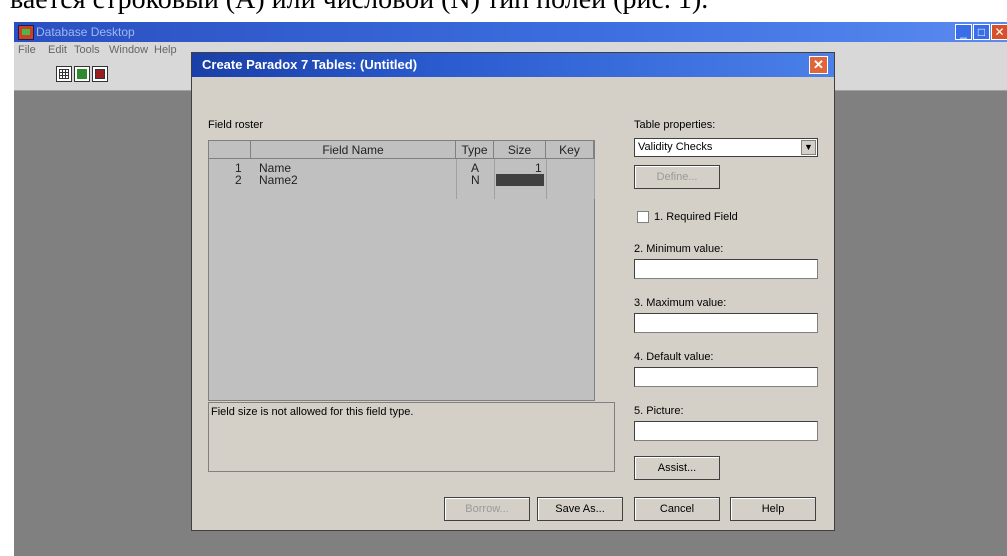 This screenshot has height=556, width=1007. I want to click on maximum-value-input, so click(726, 323).